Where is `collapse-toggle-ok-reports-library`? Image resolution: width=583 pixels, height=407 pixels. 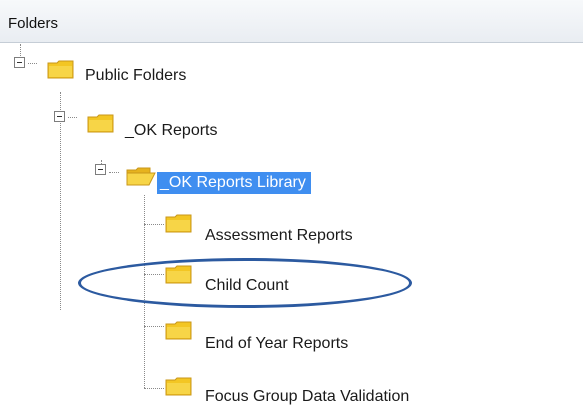 collapse-toggle-ok-reports-library is located at coordinates (100, 169).